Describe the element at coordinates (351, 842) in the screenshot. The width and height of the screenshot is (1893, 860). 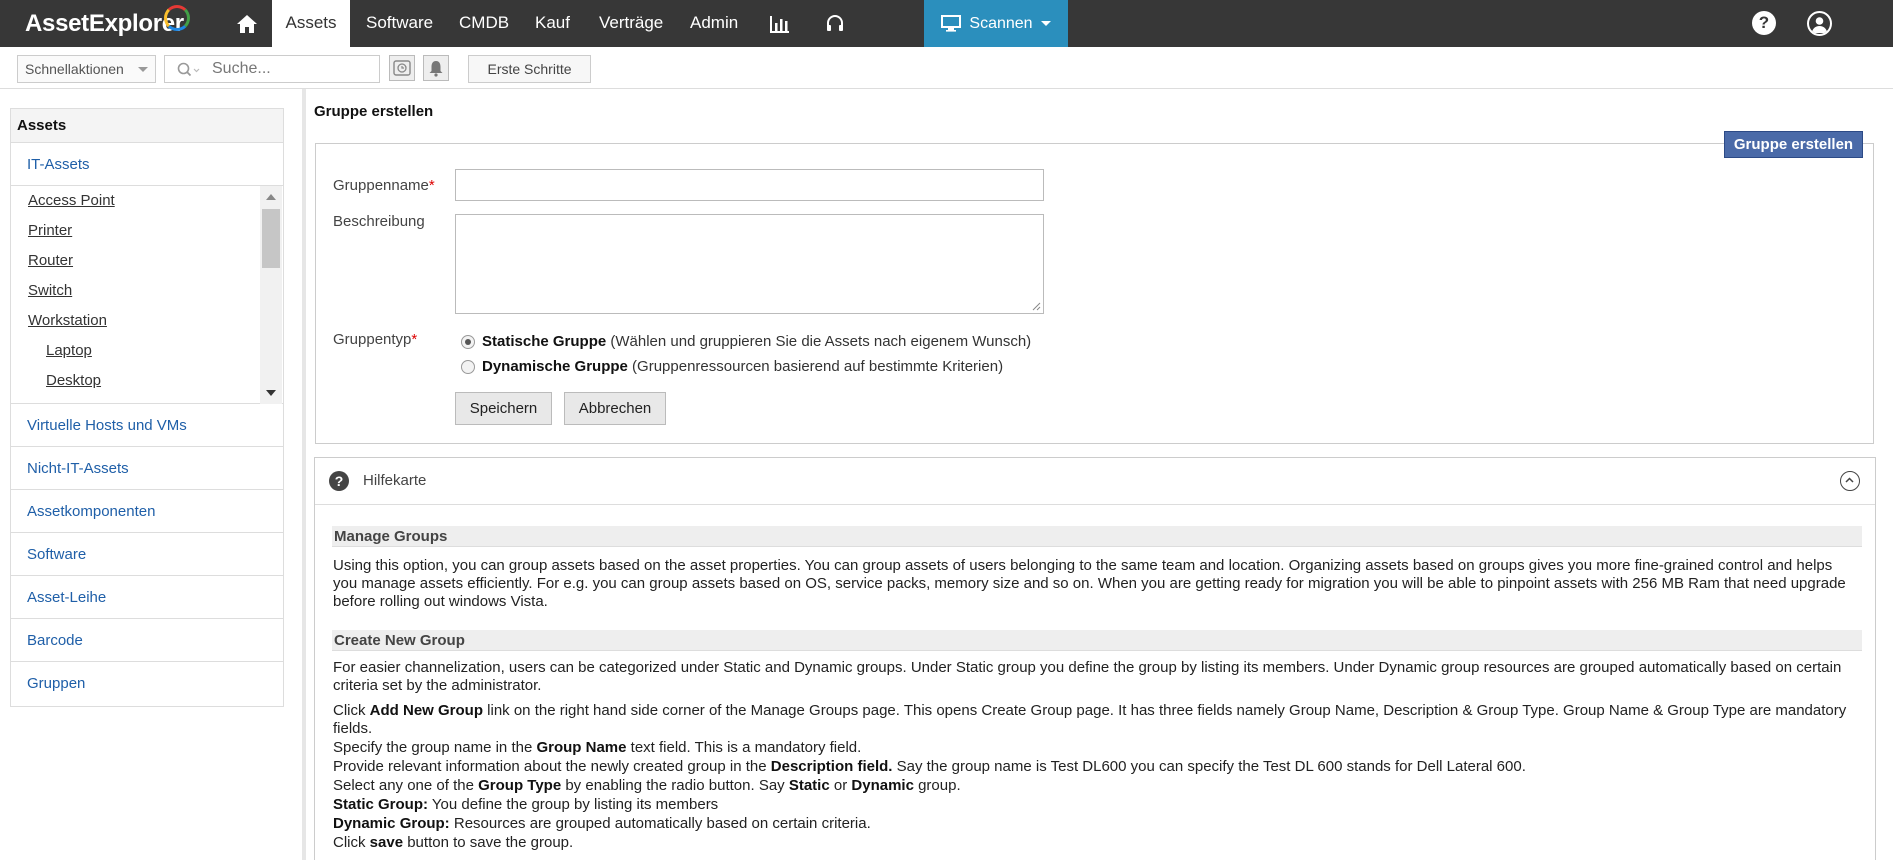
I see `help-text: Click` at that location.